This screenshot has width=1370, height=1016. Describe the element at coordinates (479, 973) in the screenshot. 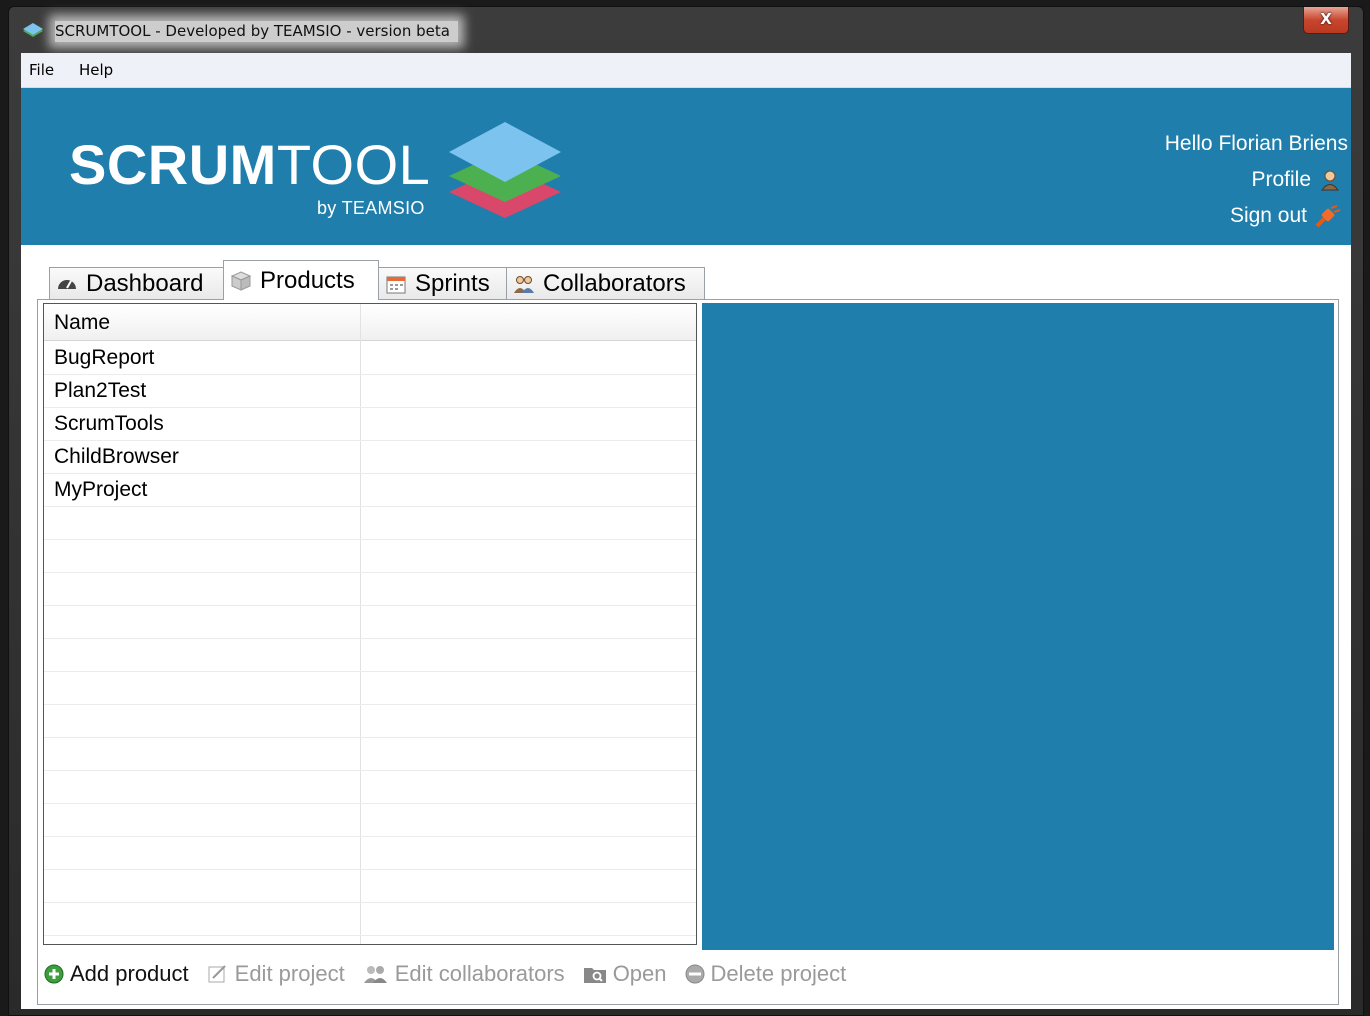

I see `edit-collaborators-label: Edit collaborators` at that location.